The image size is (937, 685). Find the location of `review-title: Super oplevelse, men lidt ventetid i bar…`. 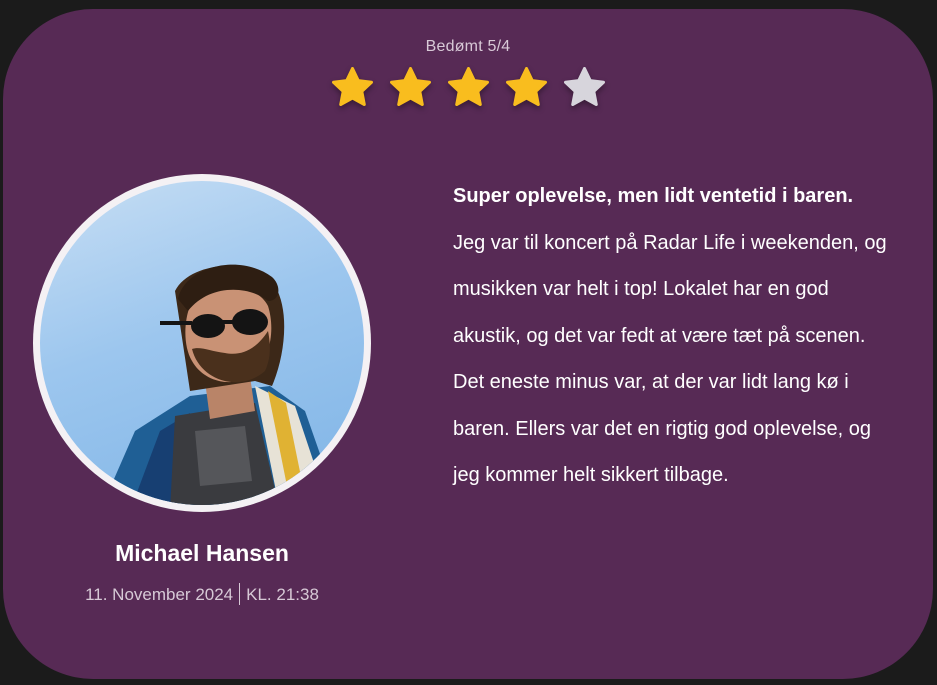

review-title: Super oplevelse, men lidt ventetid i bar… is located at coordinates (653, 196).